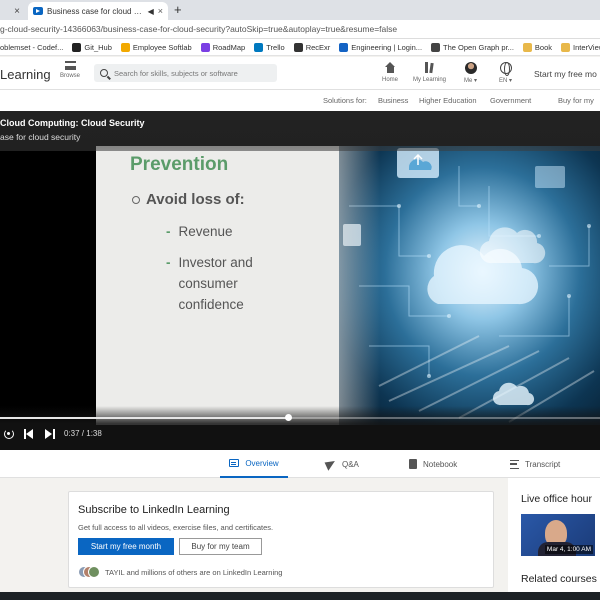  Describe the element at coordinates (390, 80) in the screenshot. I see `nav-home-label: Home` at that location.